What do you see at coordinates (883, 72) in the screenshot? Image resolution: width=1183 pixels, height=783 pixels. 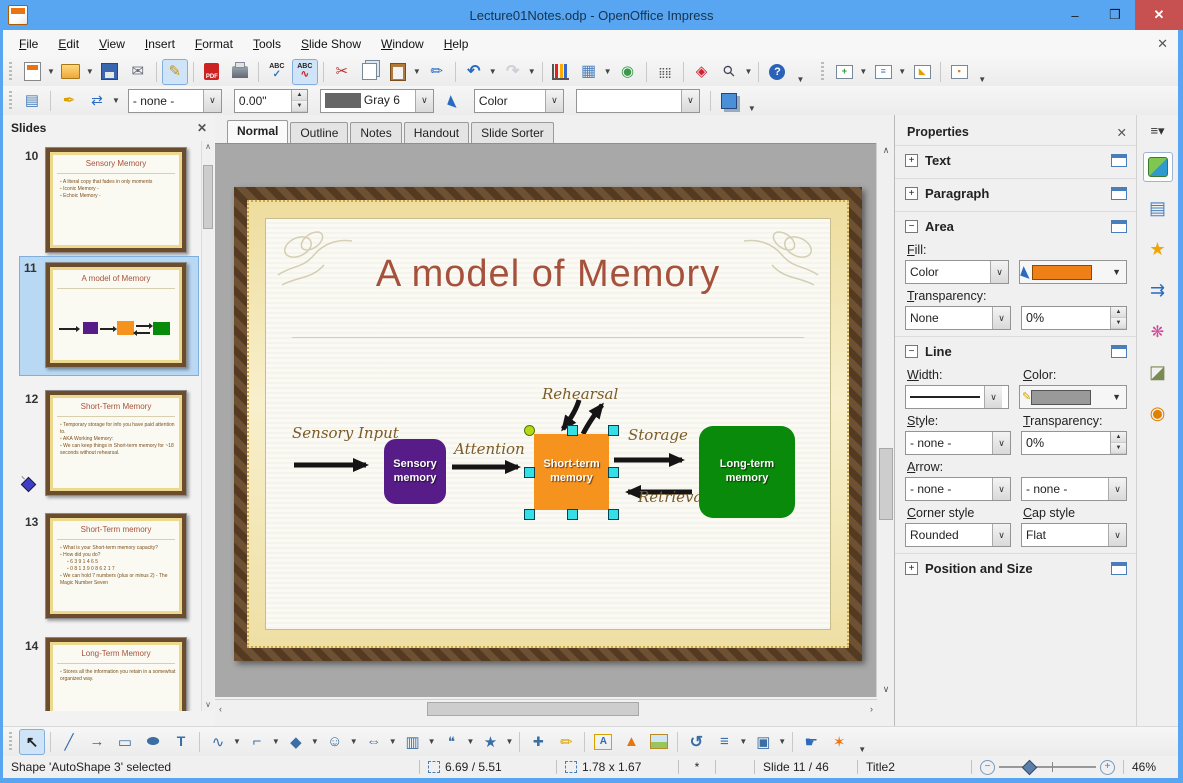 I see `slide-layout-button` at bounding box center [883, 72].